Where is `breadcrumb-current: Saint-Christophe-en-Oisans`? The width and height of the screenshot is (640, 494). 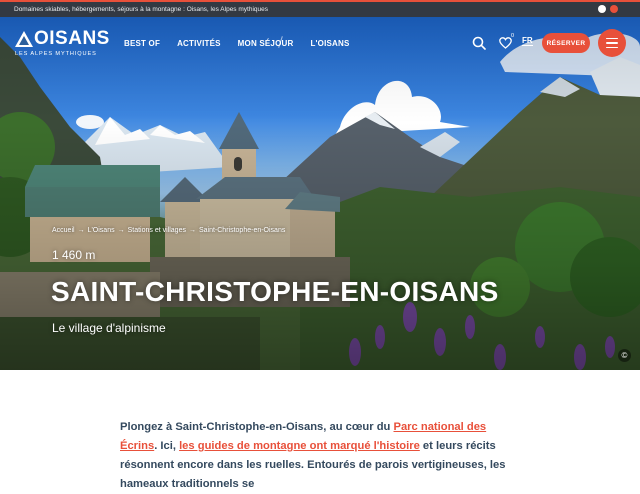
breadcrumb-current: Saint-Christophe-en-Oisans is located at coordinates (242, 230).